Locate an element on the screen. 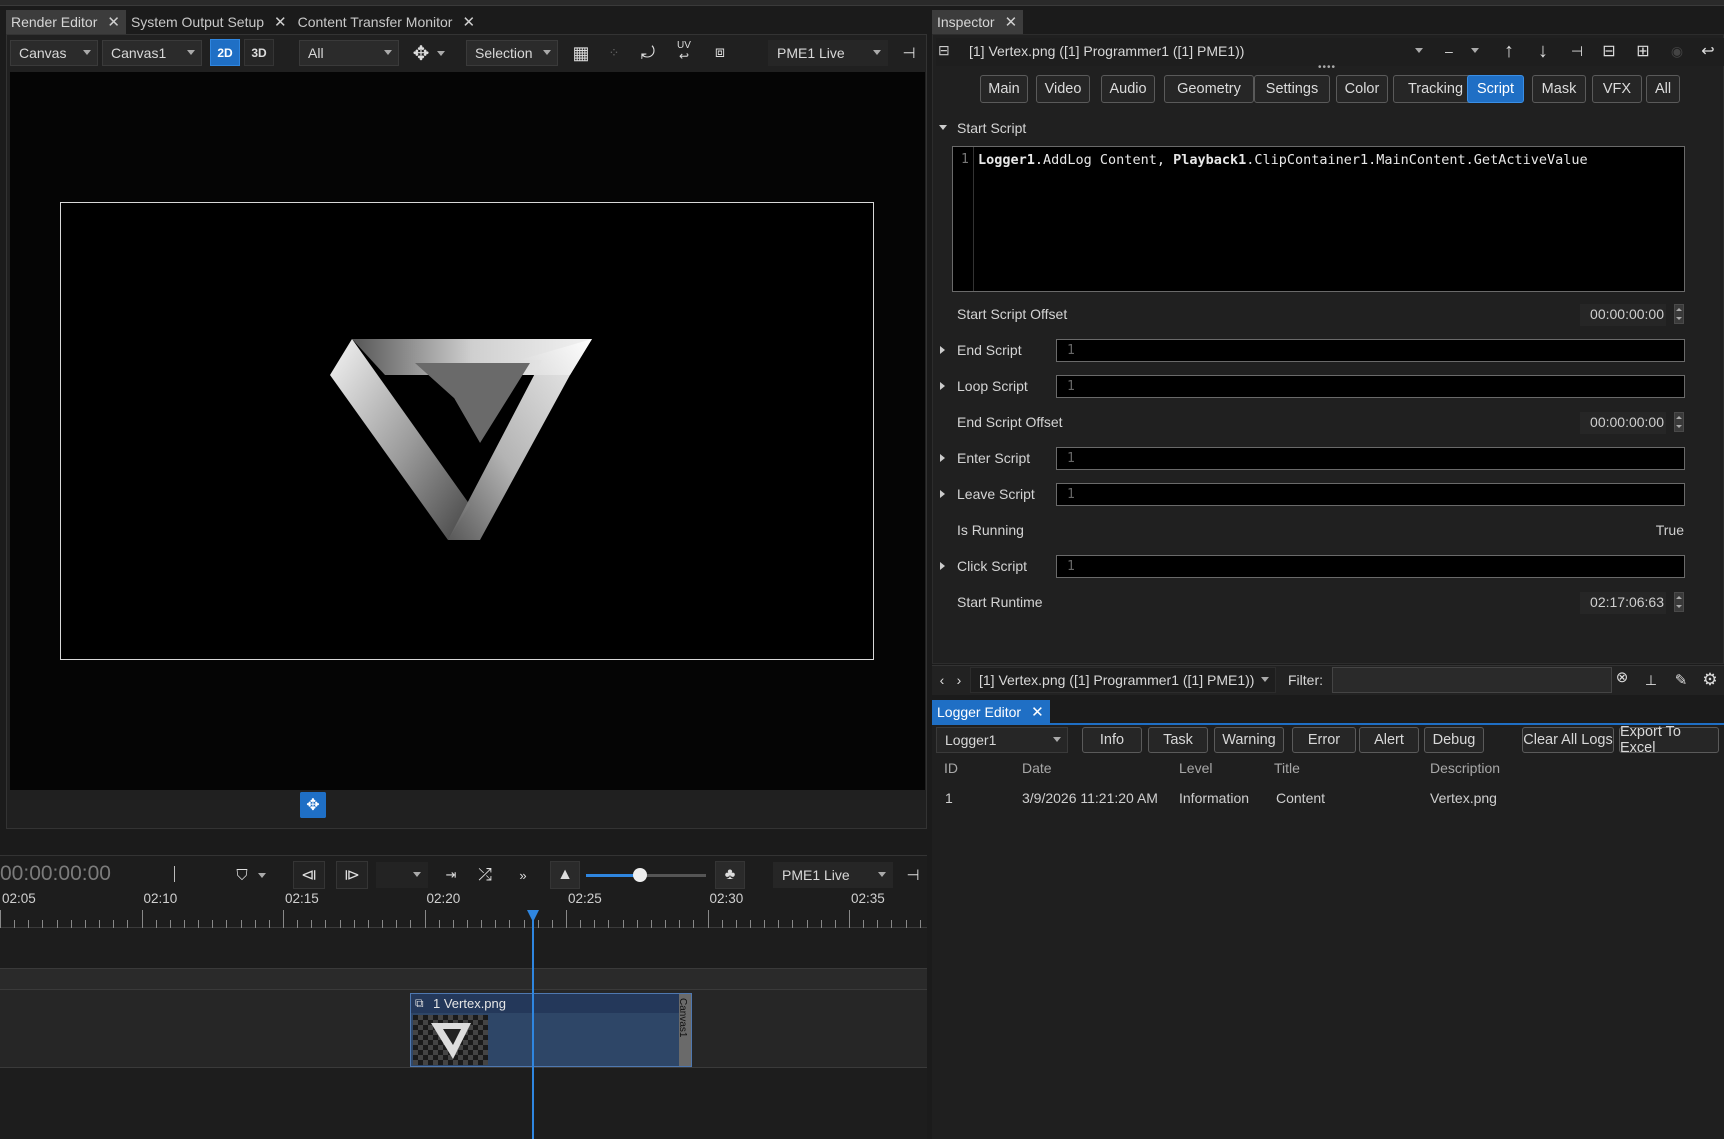 This screenshot has width=1724, height=1139. filter-error-button: Error is located at coordinates (1324, 740).